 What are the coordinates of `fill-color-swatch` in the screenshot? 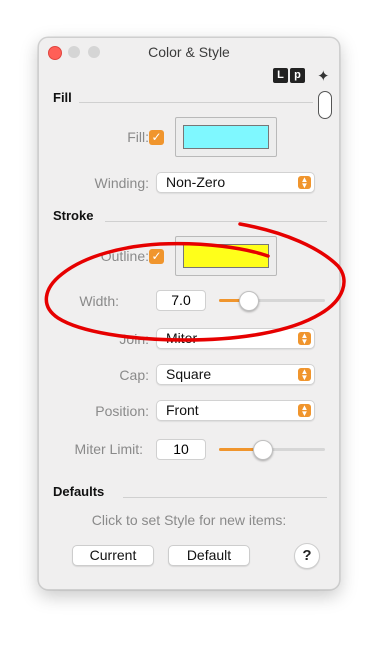 It's located at (226, 137).